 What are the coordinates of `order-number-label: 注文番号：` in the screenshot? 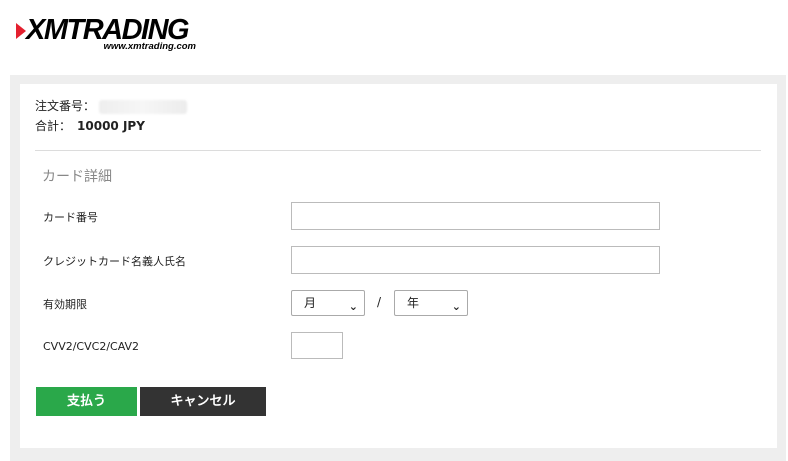 It's located at (65, 106).